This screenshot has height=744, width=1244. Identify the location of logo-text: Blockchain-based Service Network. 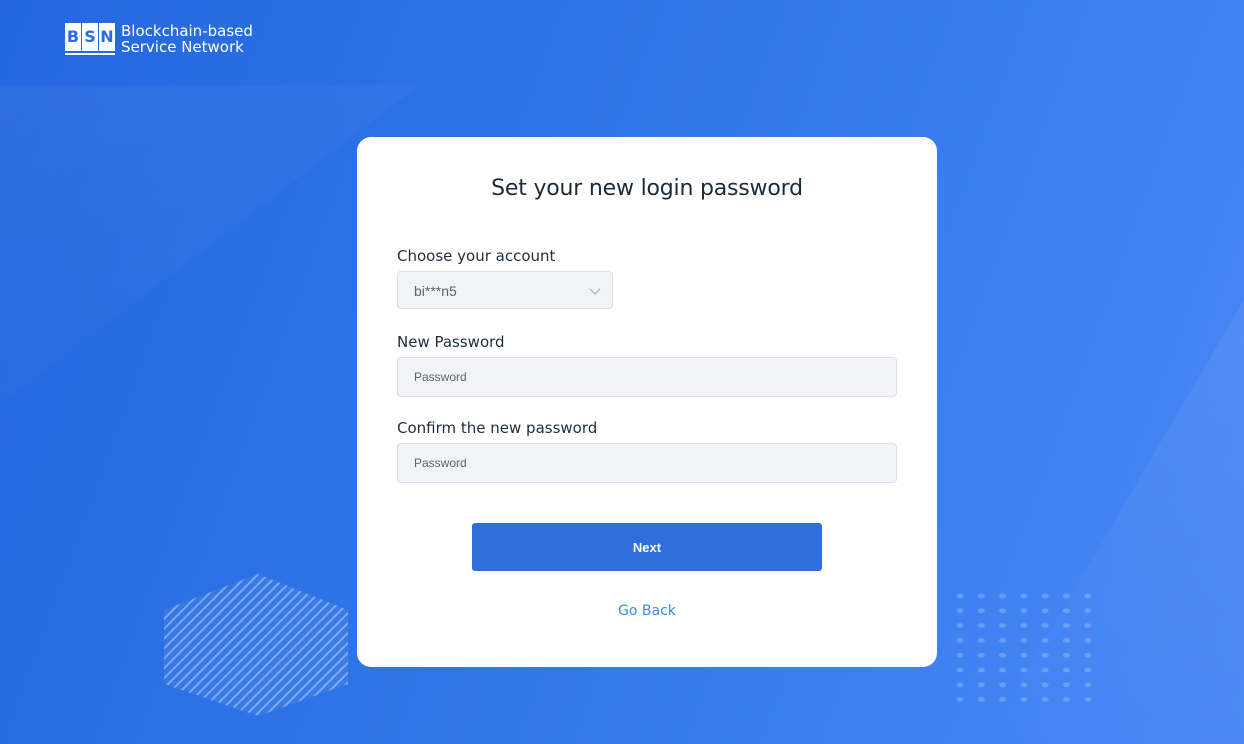
(187, 39).